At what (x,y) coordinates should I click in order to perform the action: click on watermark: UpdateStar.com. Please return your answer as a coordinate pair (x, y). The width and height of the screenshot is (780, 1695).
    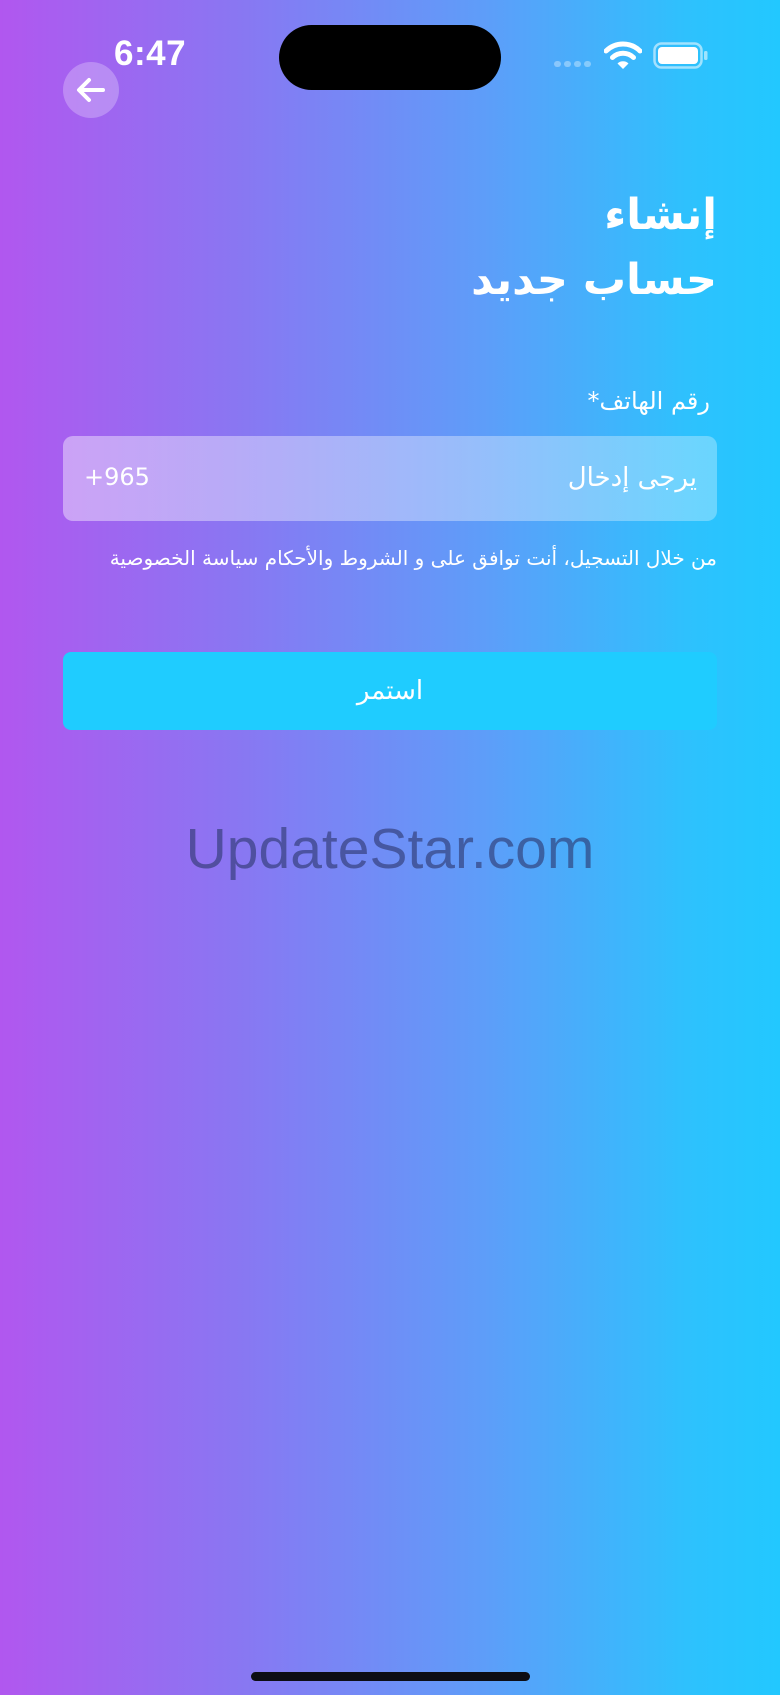
    Looking at the image, I should click on (390, 849).